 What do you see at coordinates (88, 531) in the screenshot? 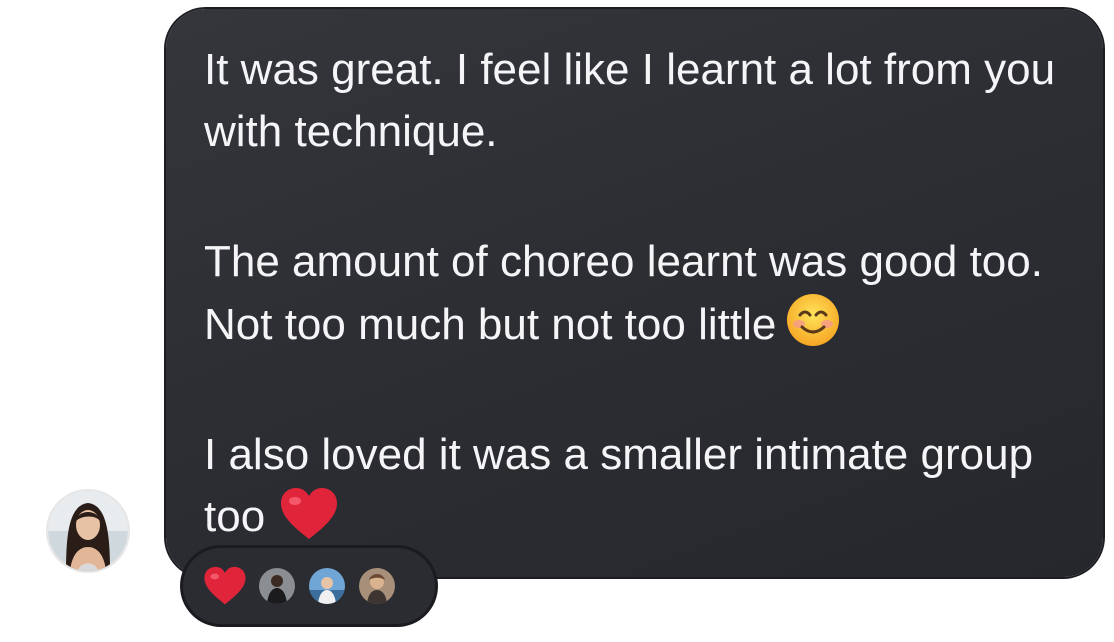
I see `sender-avatar` at bounding box center [88, 531].